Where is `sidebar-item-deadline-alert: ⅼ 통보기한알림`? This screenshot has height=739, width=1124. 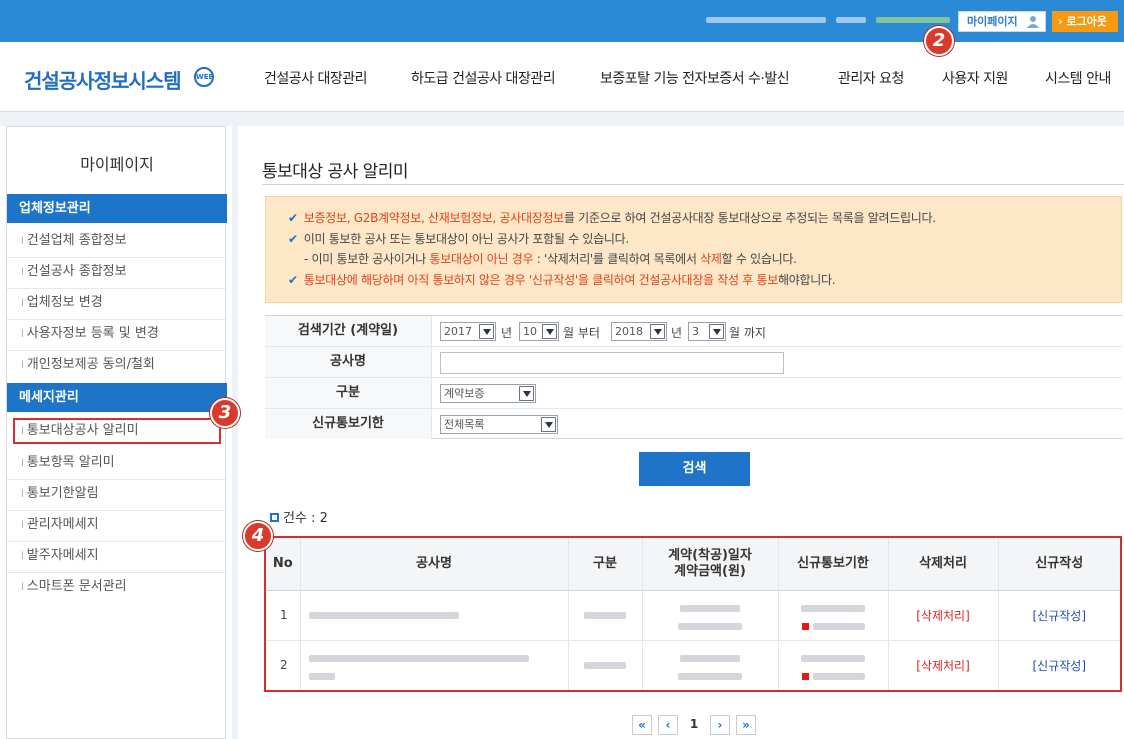 sidebar-item-deadline-alert: ⅼ 통보기한알림 is located at coordinates (117, 494).